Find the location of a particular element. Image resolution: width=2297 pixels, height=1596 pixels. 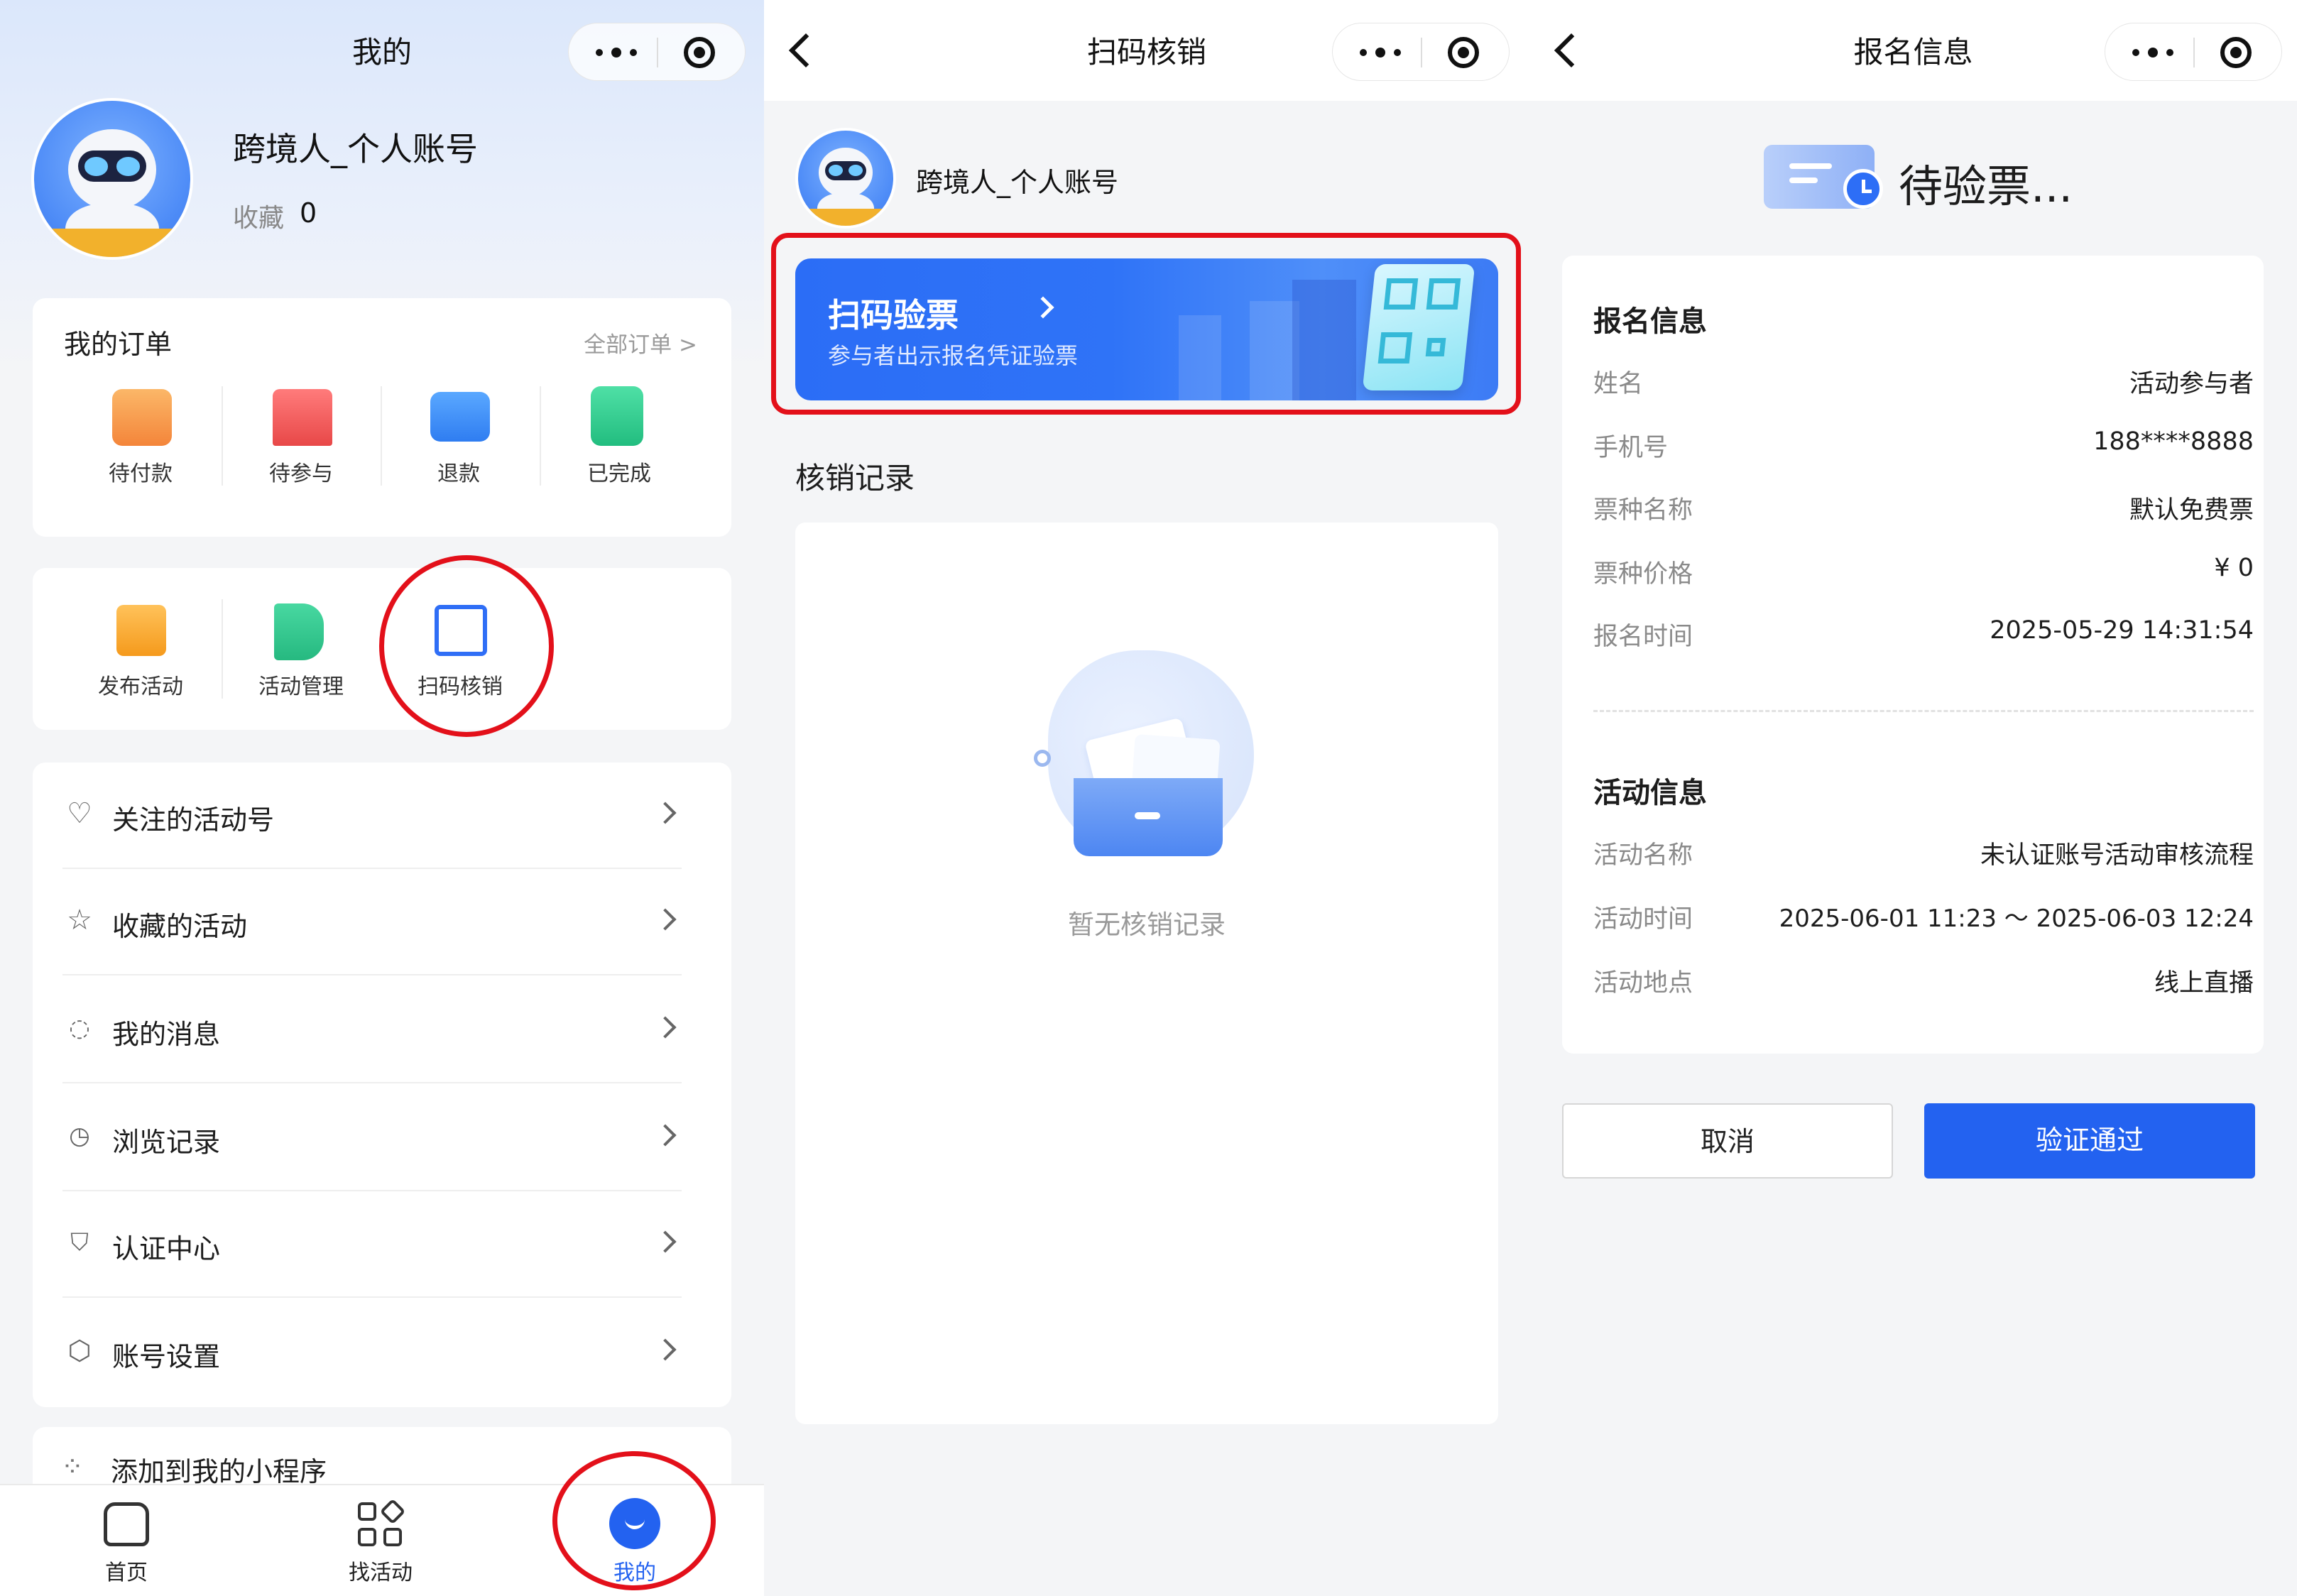

order-to-attend: 待参与 is located at coordinates (301, 471).